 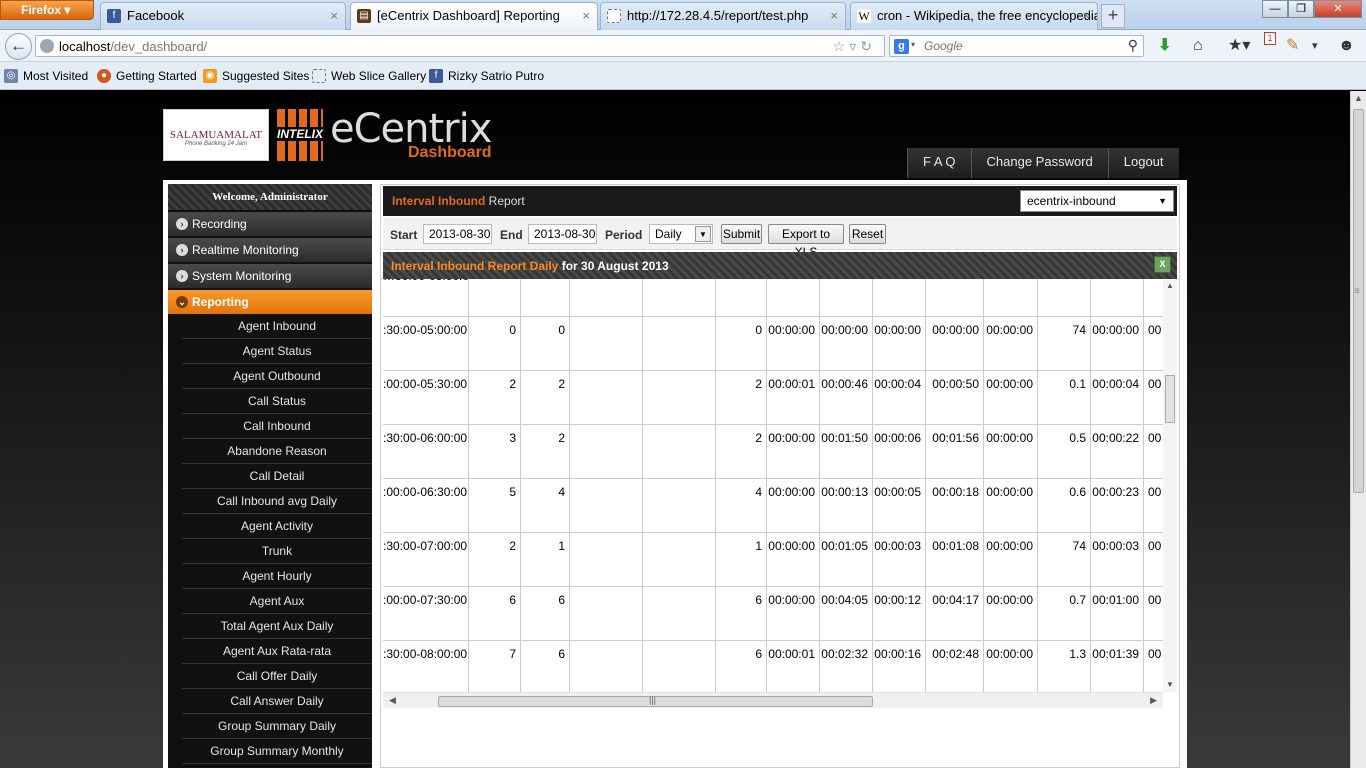 I want to click on search-bar: g ▾ ⚲, so click(x=1016, y=46).